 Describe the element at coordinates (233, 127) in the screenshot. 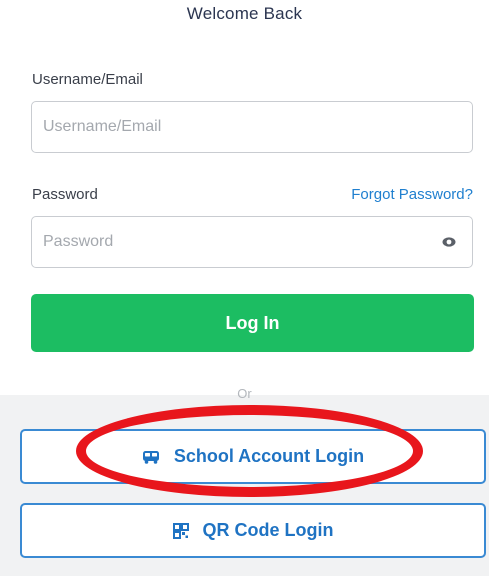

I see `username-input` at that location.